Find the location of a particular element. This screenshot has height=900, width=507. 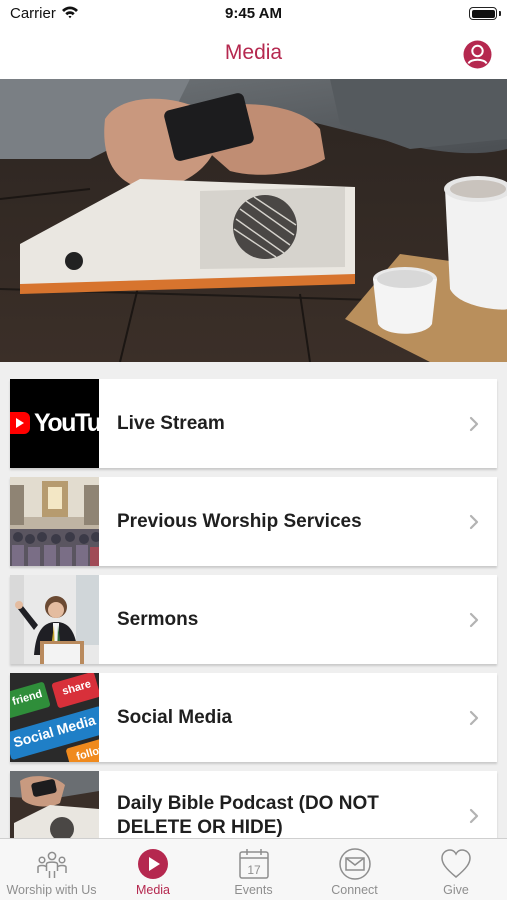

tab-label: Events is located at coordinates (253, 890).